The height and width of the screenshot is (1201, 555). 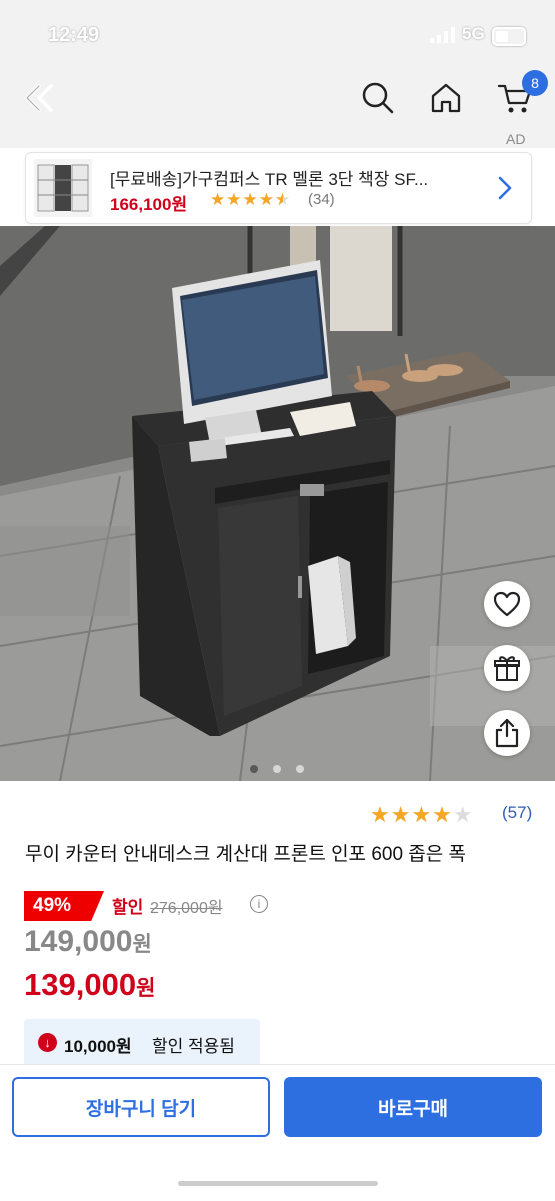 I want to click on coupon-text: 할인 적용됨, so click(x=193, y=1046).